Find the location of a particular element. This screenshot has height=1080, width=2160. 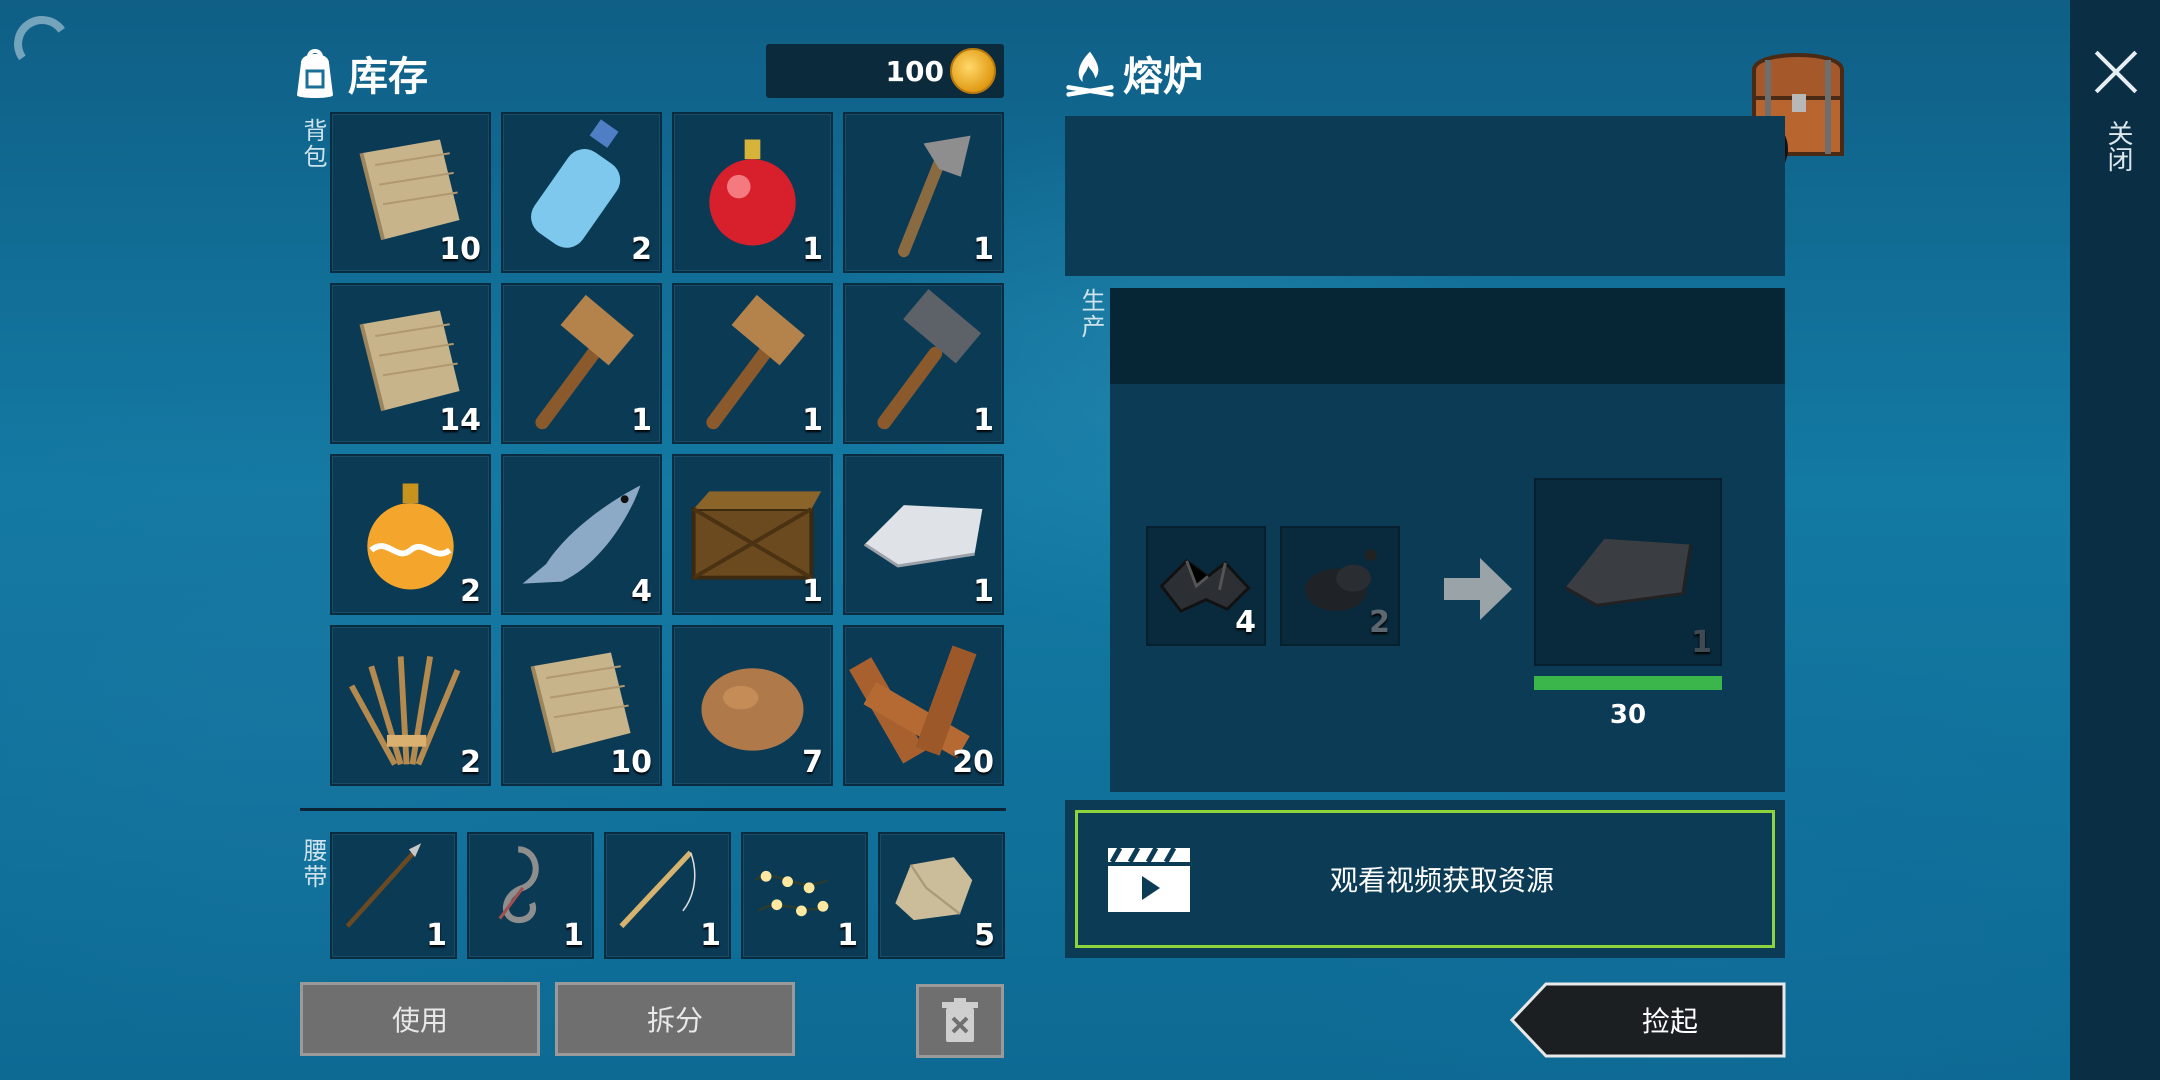

arrow-right-icon is located at coordinates (1479, 591).